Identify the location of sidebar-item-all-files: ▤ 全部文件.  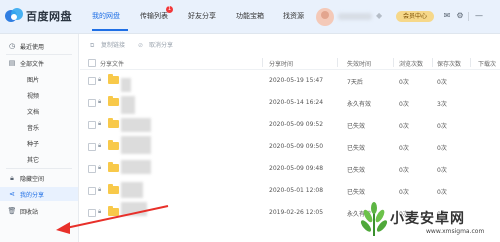
(39, 63).